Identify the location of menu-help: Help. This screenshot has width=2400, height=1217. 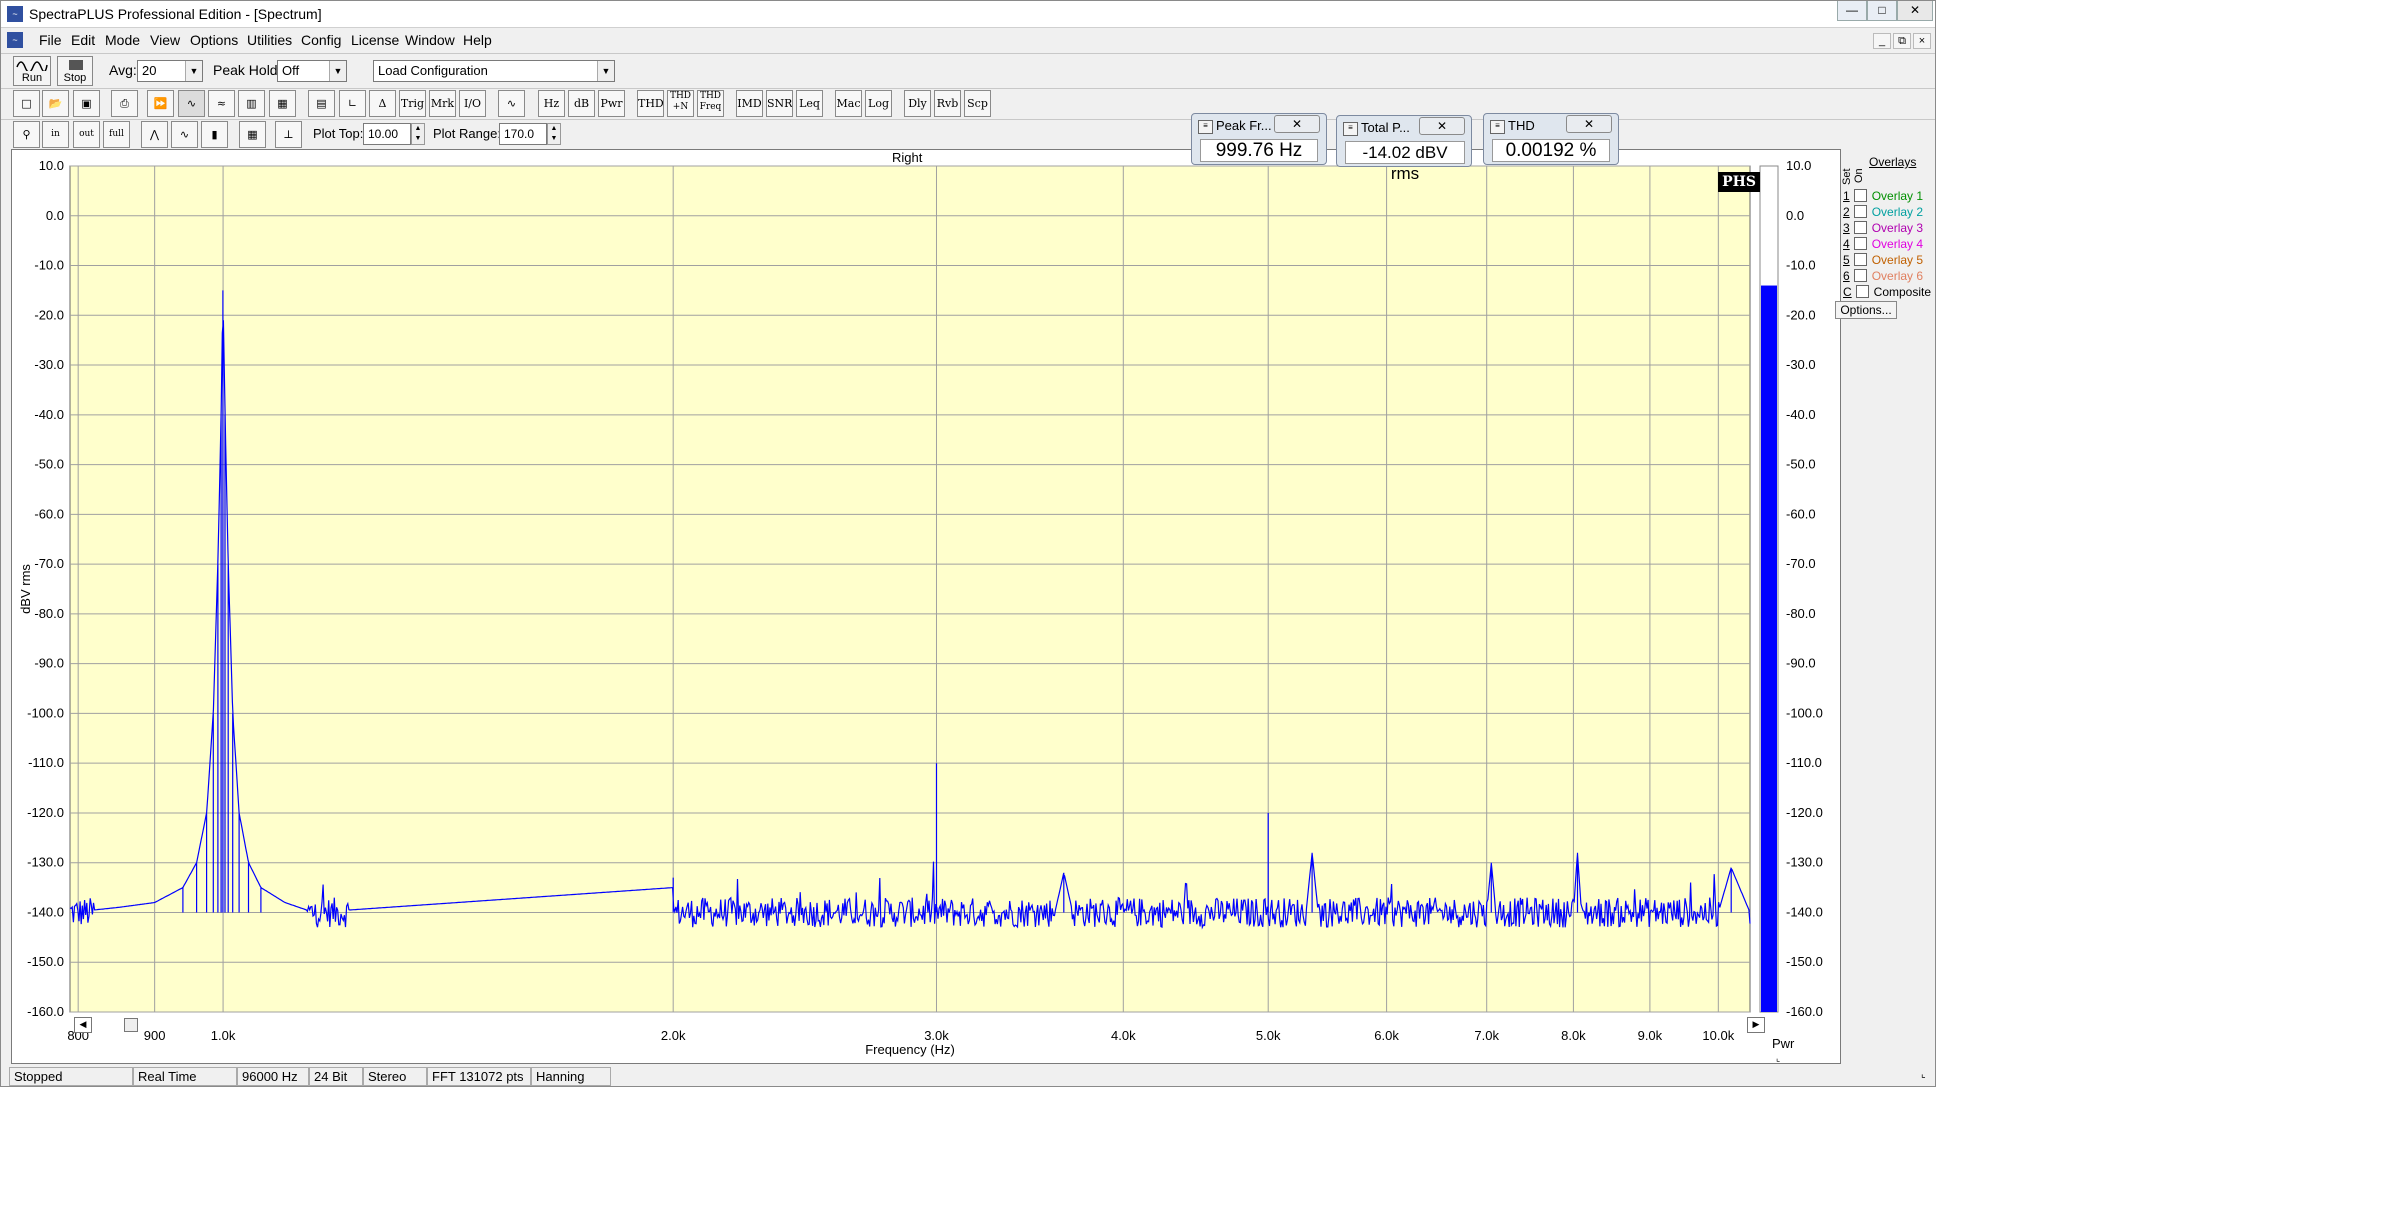
(477, 40).